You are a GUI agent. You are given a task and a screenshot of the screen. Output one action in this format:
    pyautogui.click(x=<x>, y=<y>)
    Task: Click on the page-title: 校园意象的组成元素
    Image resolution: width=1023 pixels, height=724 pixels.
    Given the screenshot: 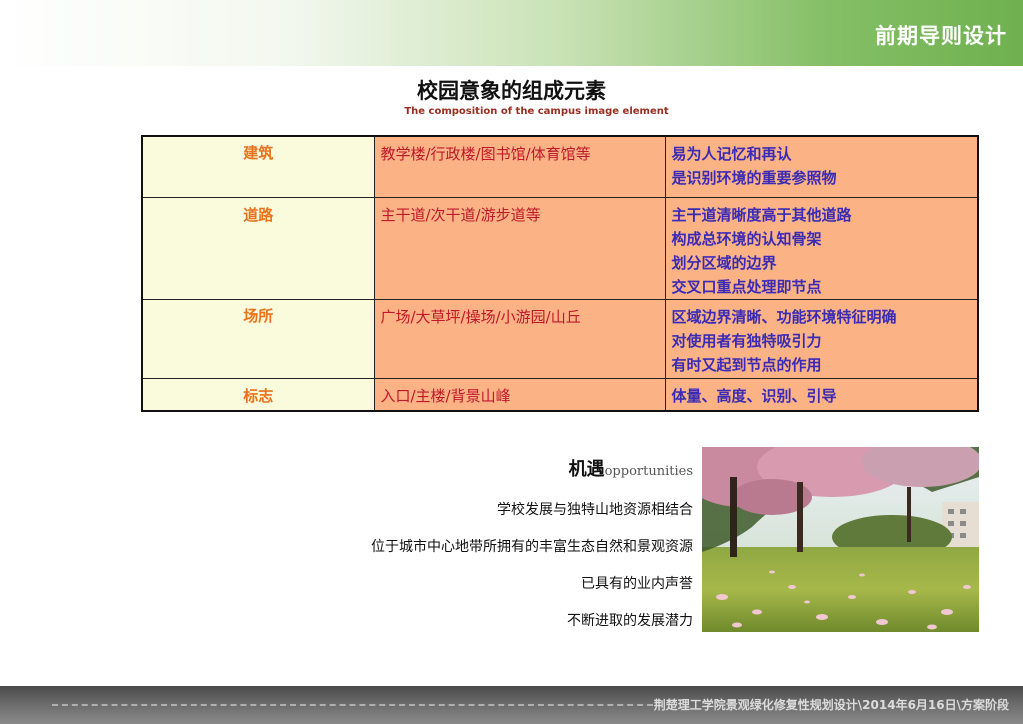 What is the action you would take?
    pyautogui.click(x=511, y=91)
    